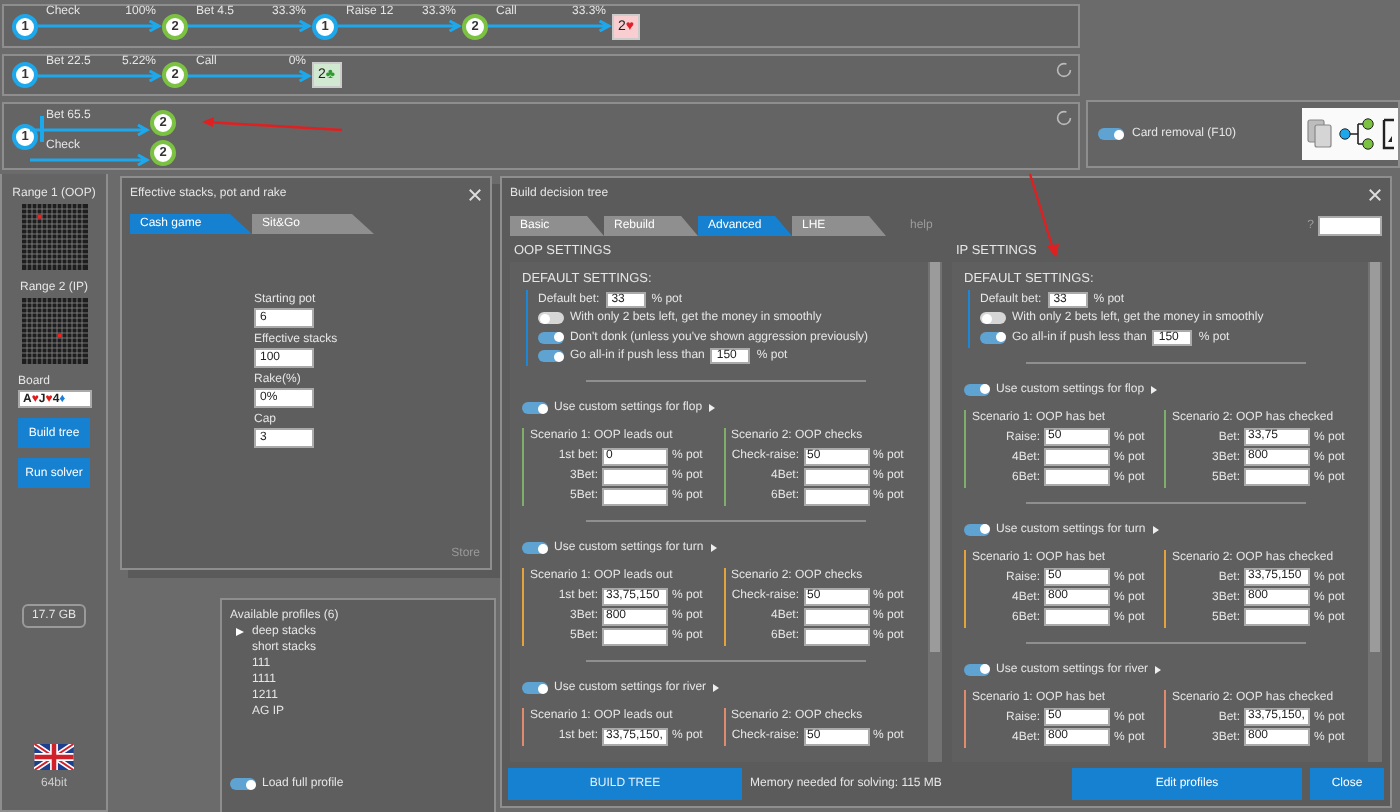 This screenshot has width=1400, height=812. Describe the element at coordinates (1388, 134) in the screenshot. I see `frame-icon` at that location.